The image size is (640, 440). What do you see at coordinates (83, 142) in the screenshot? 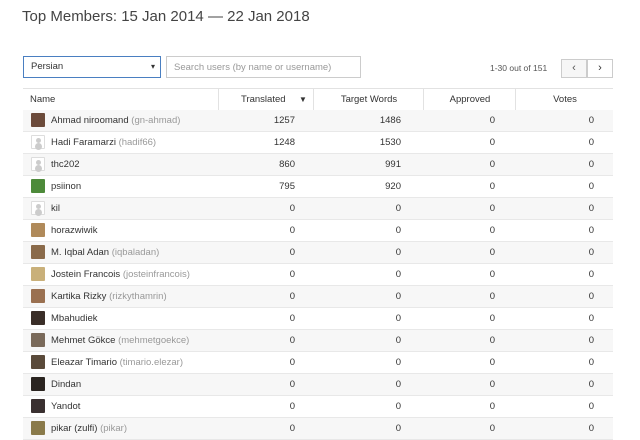
I see `member-display-name: Hadi Faramarzi` at bounding box center [83, 142].